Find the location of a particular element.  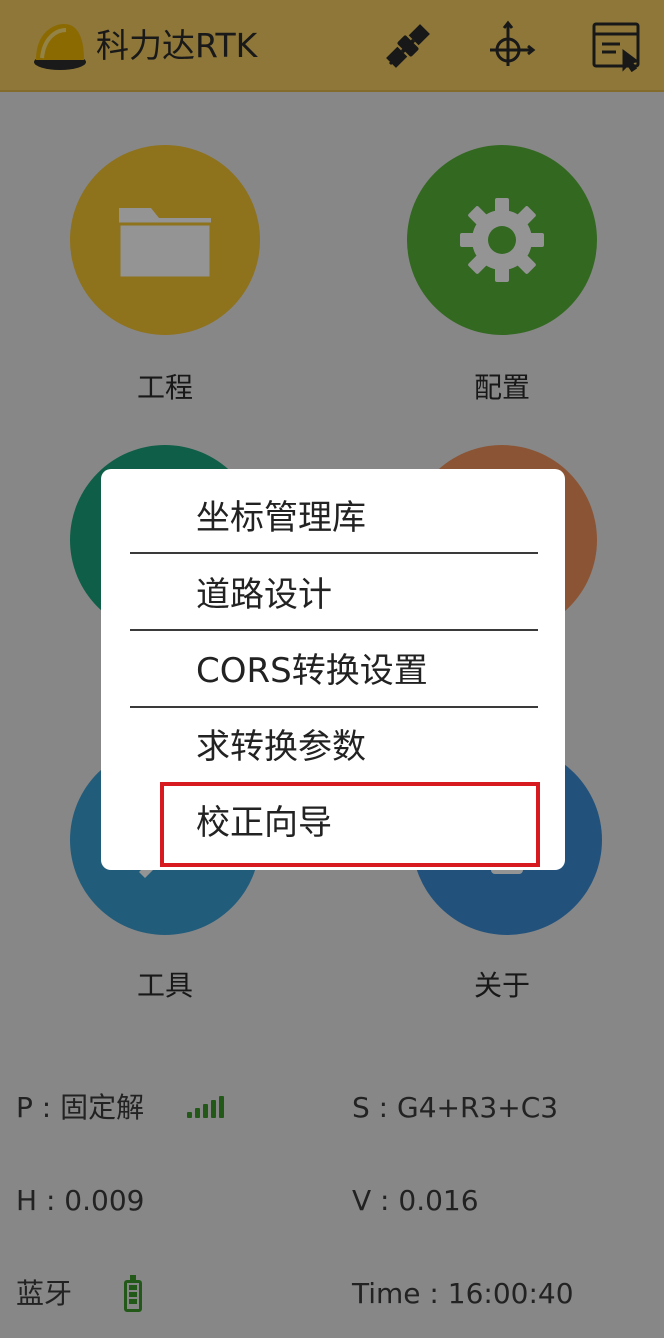

highlight-box is located at coordinates (350, 824).